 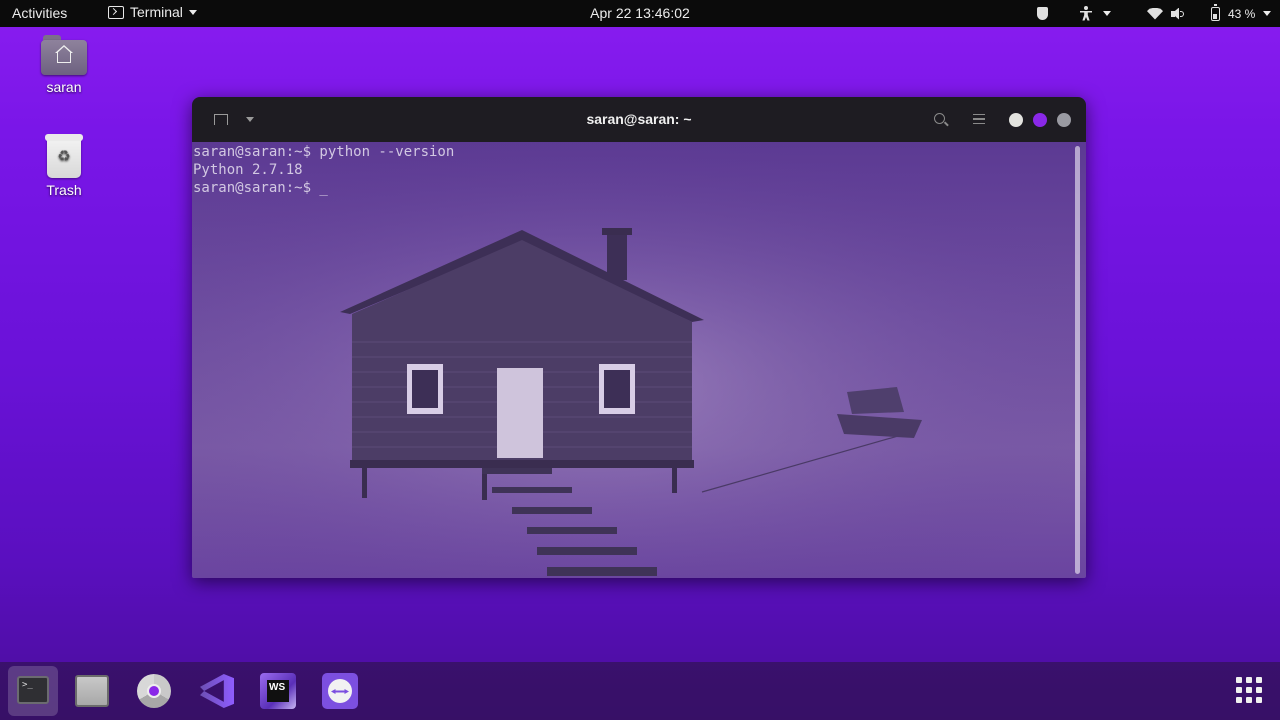 I want to click on desktop-icon-trash: ♻ Trash, so click(x=64, y=166).